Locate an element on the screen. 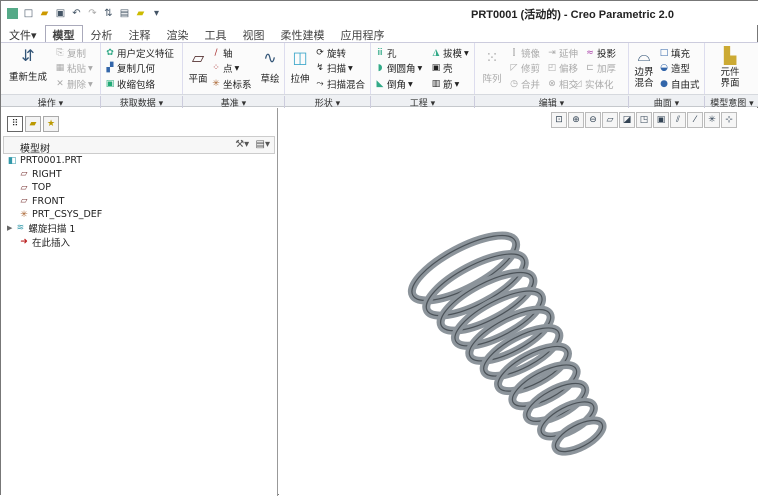  extrude-icon: ◫ is located at coordinates (300, 57).